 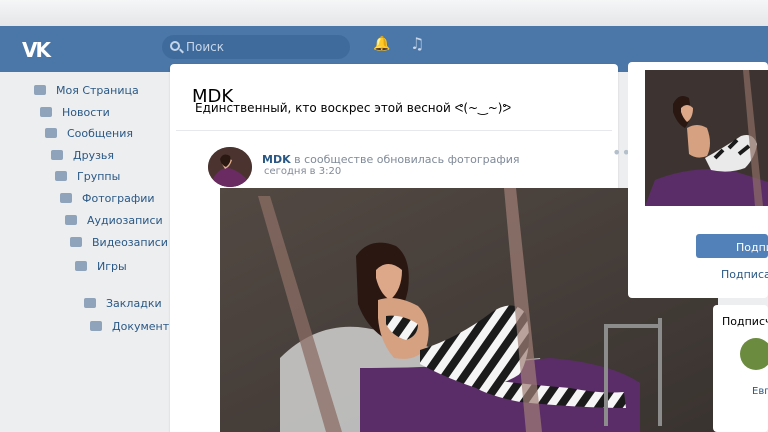 I want to click on avatar-image, so click(x=230, y=167).